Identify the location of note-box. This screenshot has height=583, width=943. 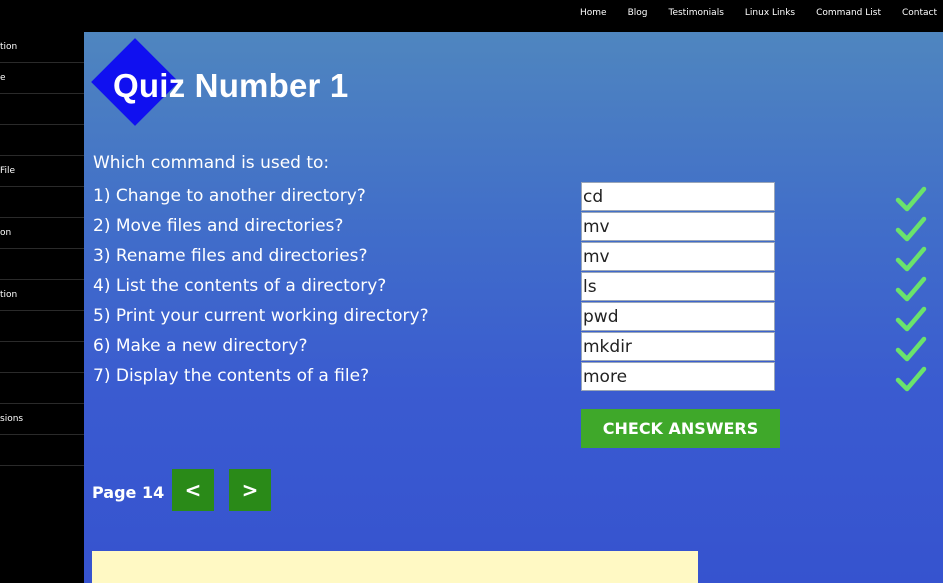
(395, 567).